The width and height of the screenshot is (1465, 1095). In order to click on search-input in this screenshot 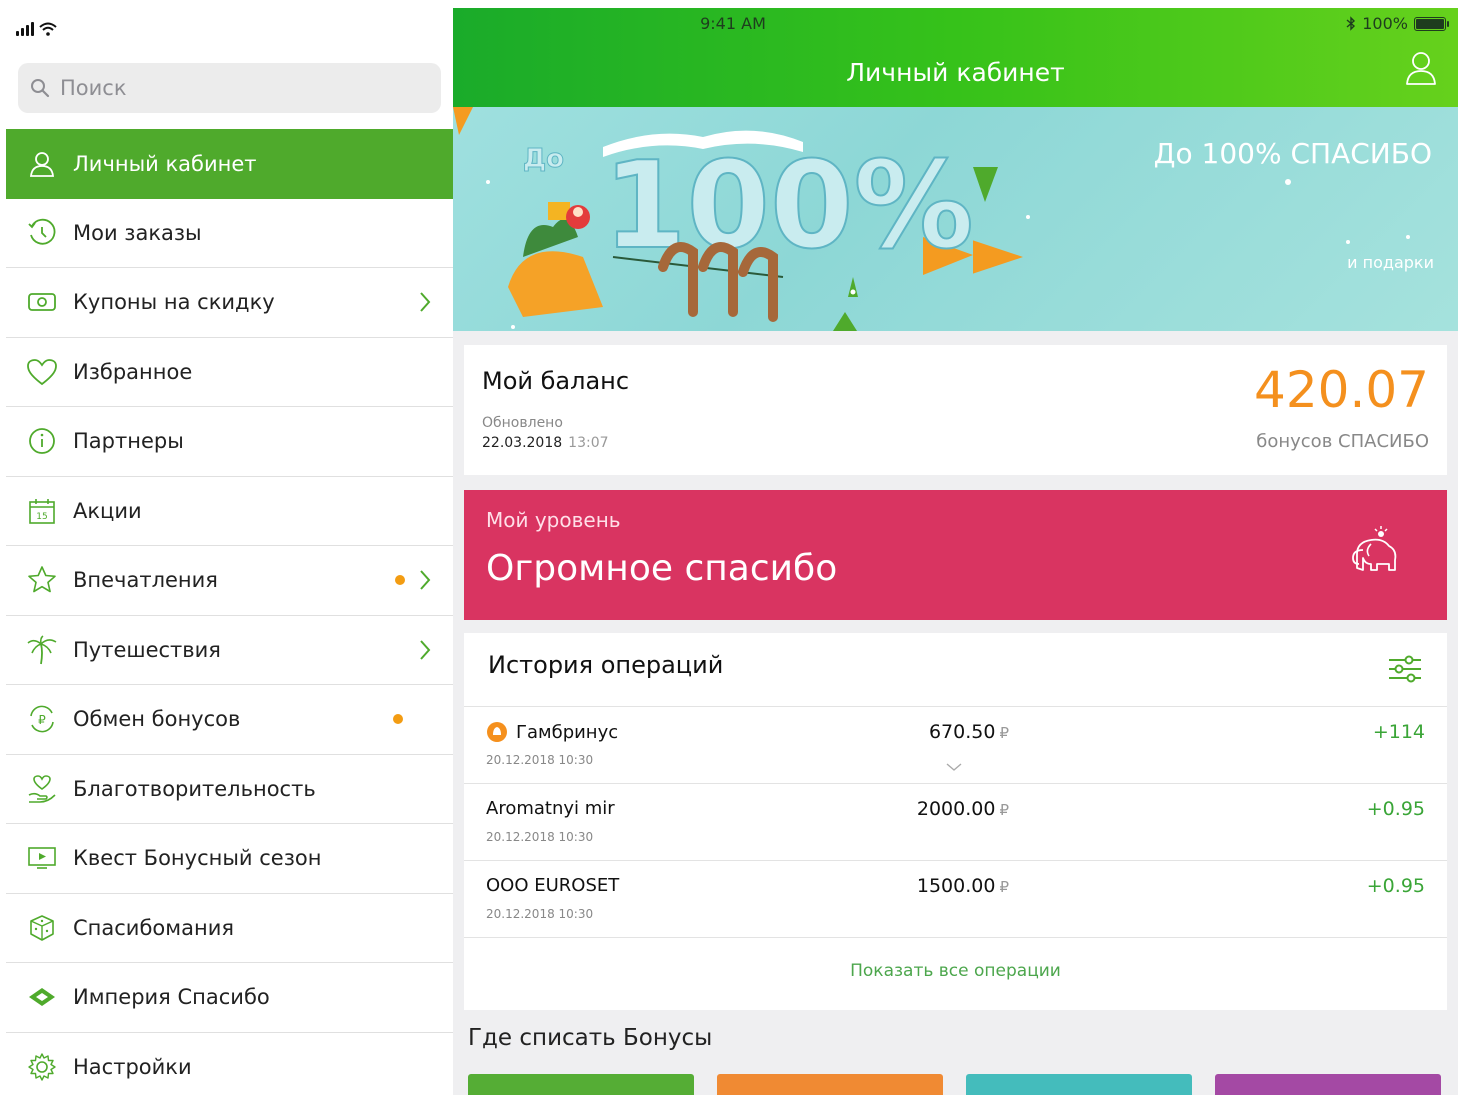, I will do `click(238, 88)`.